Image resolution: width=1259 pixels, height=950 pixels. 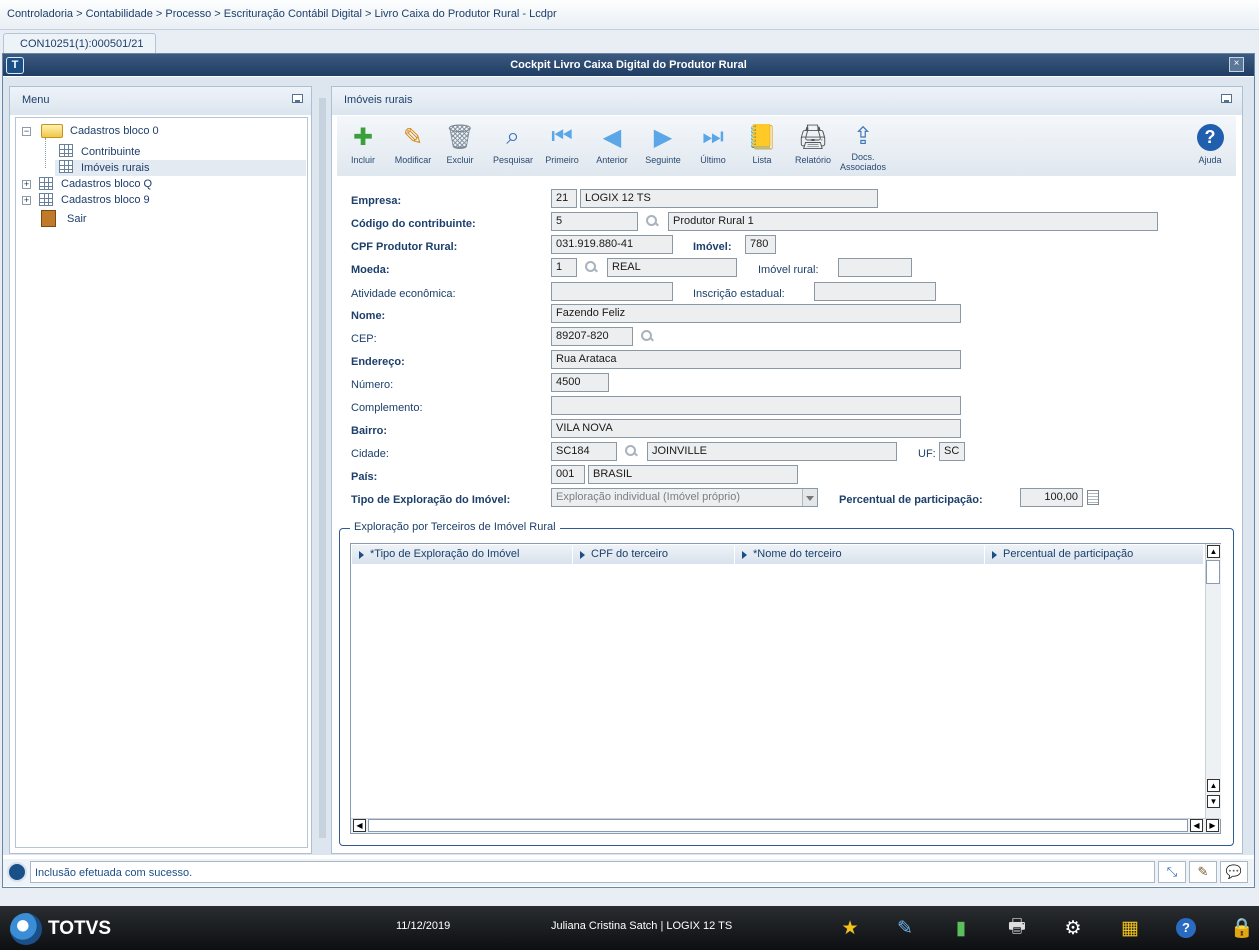 What do you see at coordinates (110, 152) in the screenshot?
I see `tree-item-contribuinte: Contribuinte` at bounding box center [110, 152].